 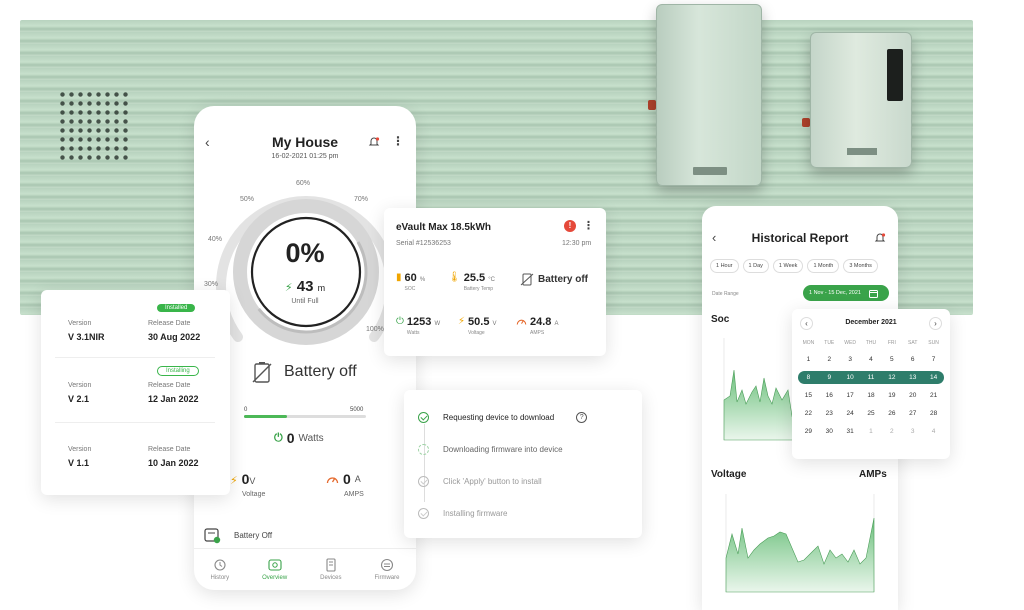 What do you see at coordinates (891, 395) in the screenshot?
I see `calendar-day: 19` at bounding box center [891, 395].